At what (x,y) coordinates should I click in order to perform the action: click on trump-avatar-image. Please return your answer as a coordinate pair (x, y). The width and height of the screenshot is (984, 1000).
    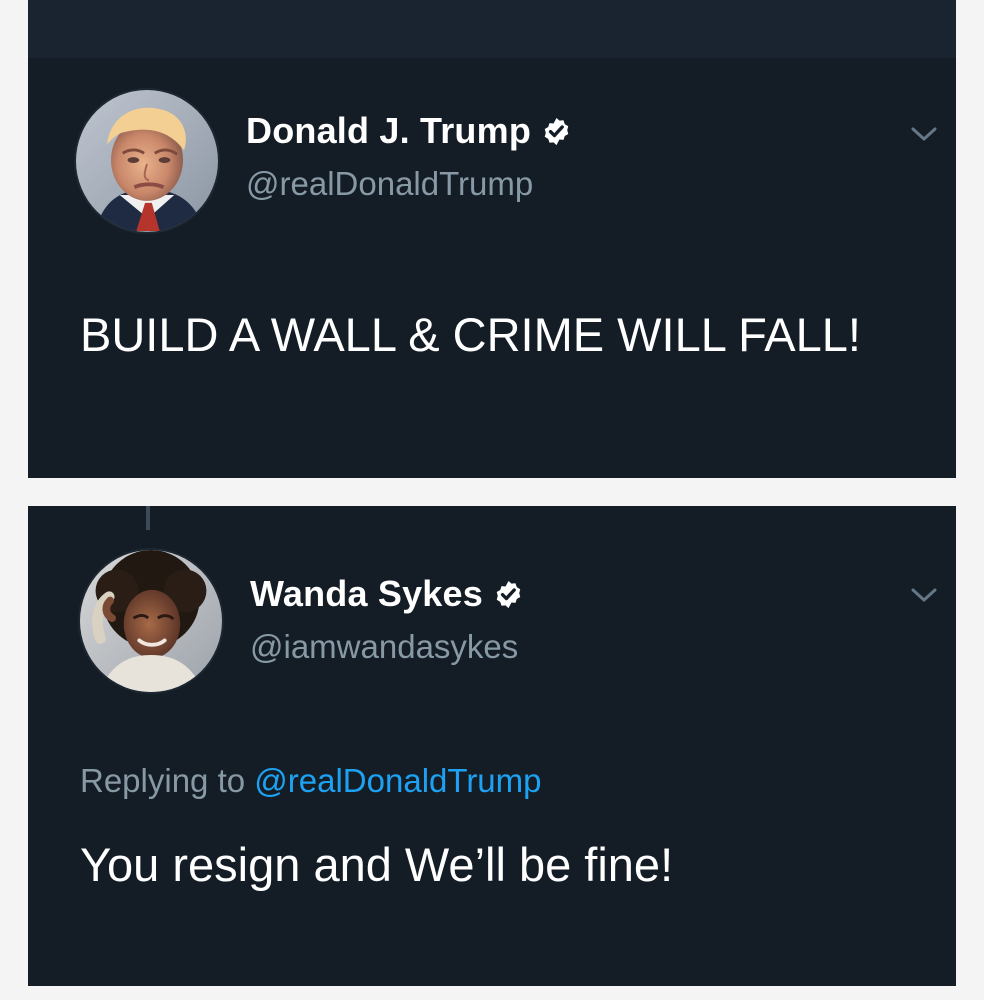
    Looking at the image, I should click on (147, 161).